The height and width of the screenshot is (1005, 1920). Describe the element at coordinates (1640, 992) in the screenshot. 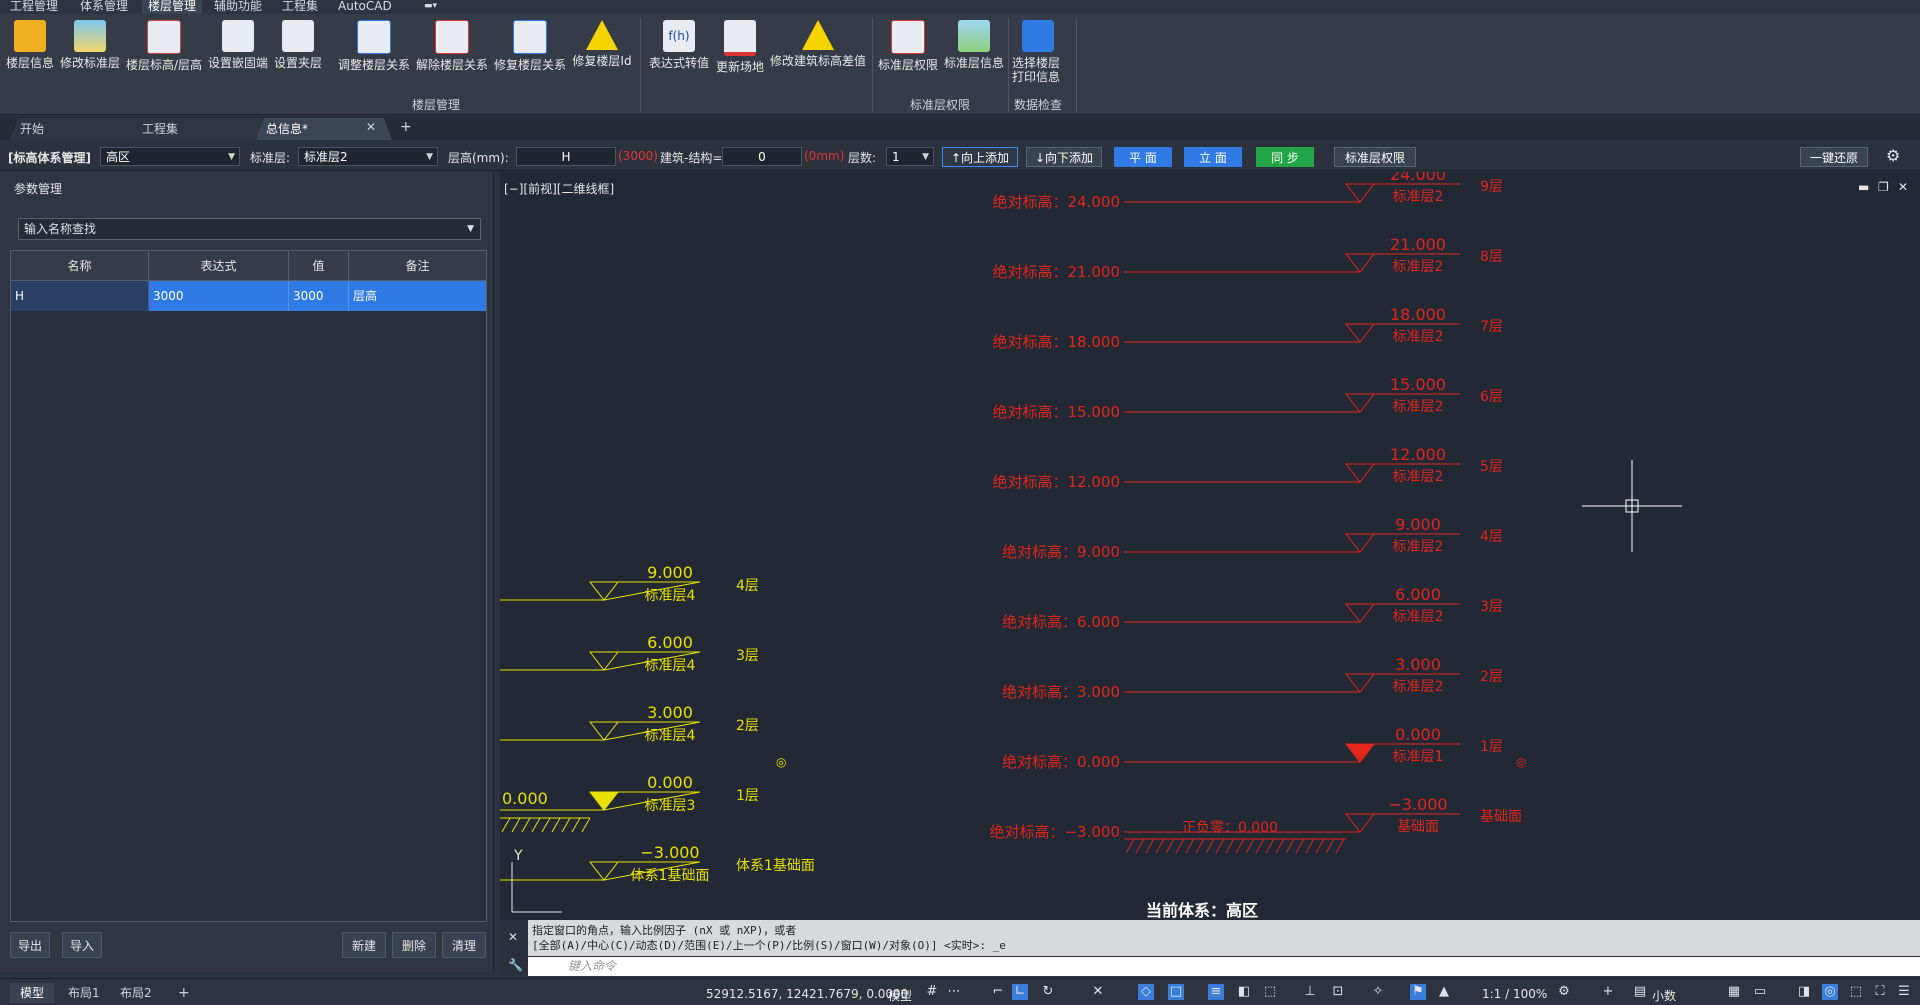

I see `units-icon: ▤` at that location.